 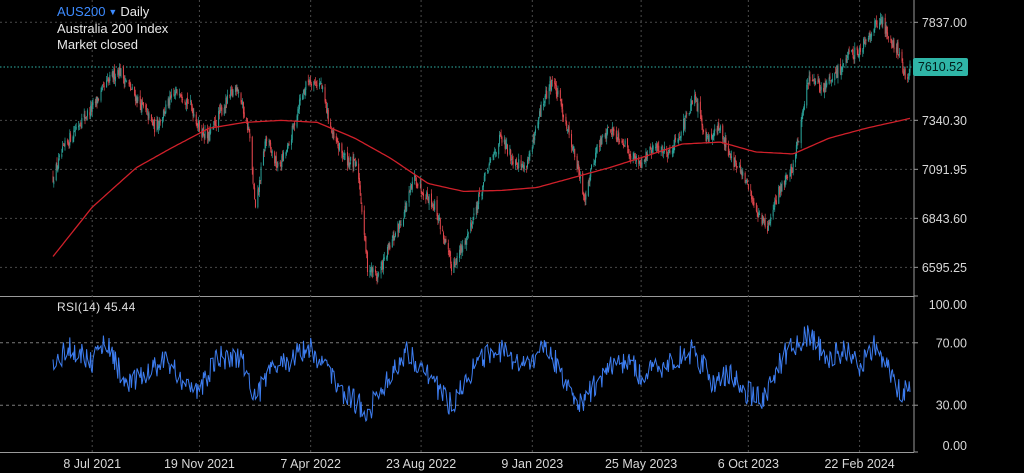 I want to click on symbol-selector: AUS200 ▼ Daily, so click(x=103, y=12).